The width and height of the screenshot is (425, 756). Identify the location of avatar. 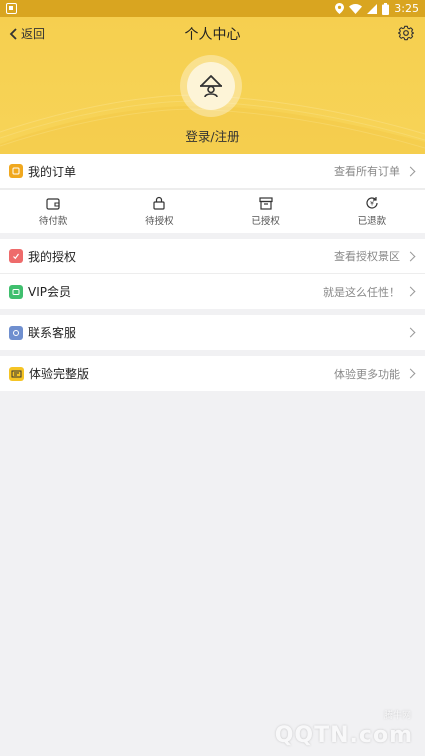
(211, 86).